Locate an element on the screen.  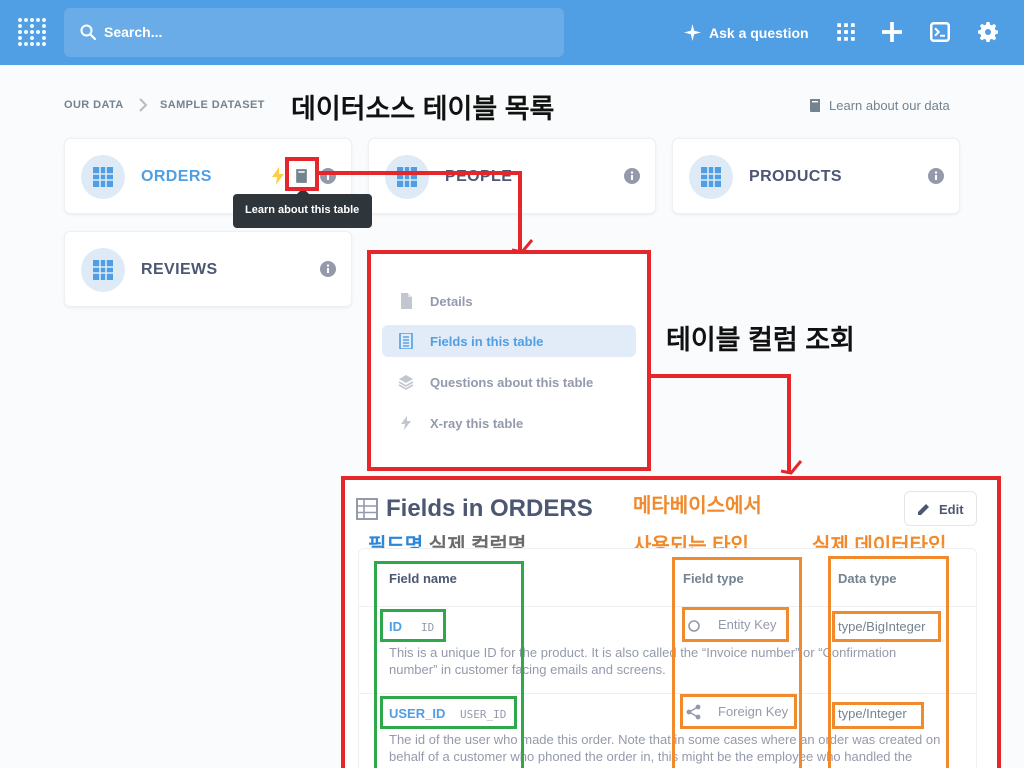
annotation-biginteger is located at coordinates (886, 626).